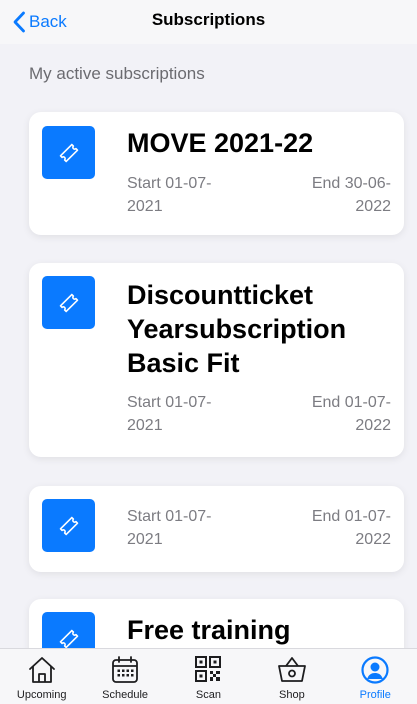 The image size is (417, 704). Describe the element at coordinates (117, 73) in the screenshot. I see `section-title: My active subscriptions` at that location.